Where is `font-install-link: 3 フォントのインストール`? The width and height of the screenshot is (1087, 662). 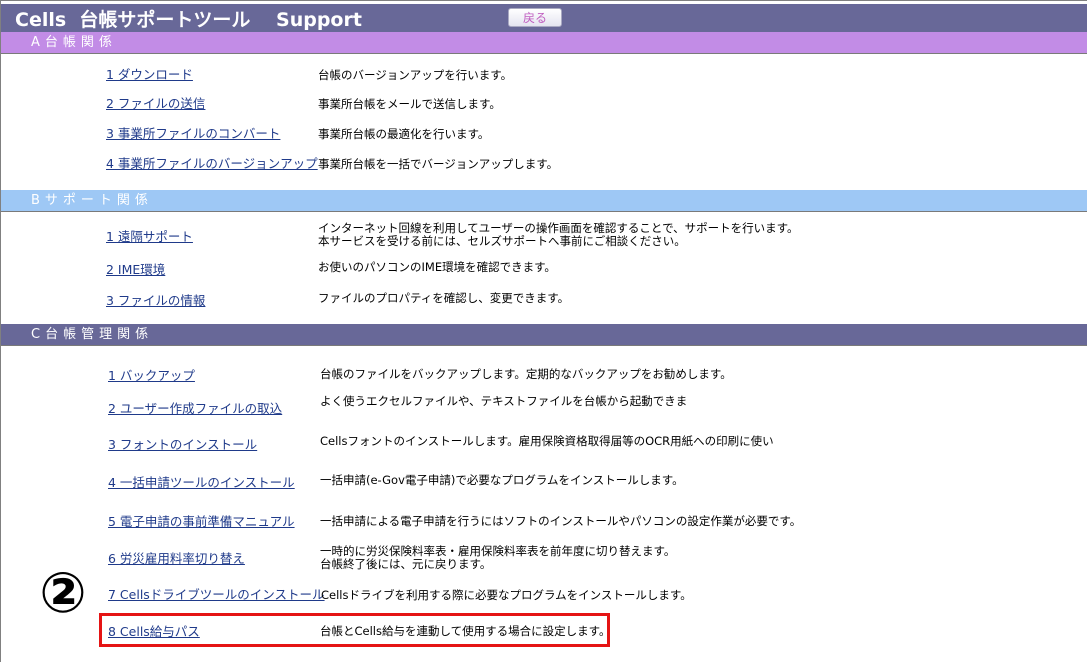
font-install-link: 3 フォントのインストール is located at coordinates (182, 445).